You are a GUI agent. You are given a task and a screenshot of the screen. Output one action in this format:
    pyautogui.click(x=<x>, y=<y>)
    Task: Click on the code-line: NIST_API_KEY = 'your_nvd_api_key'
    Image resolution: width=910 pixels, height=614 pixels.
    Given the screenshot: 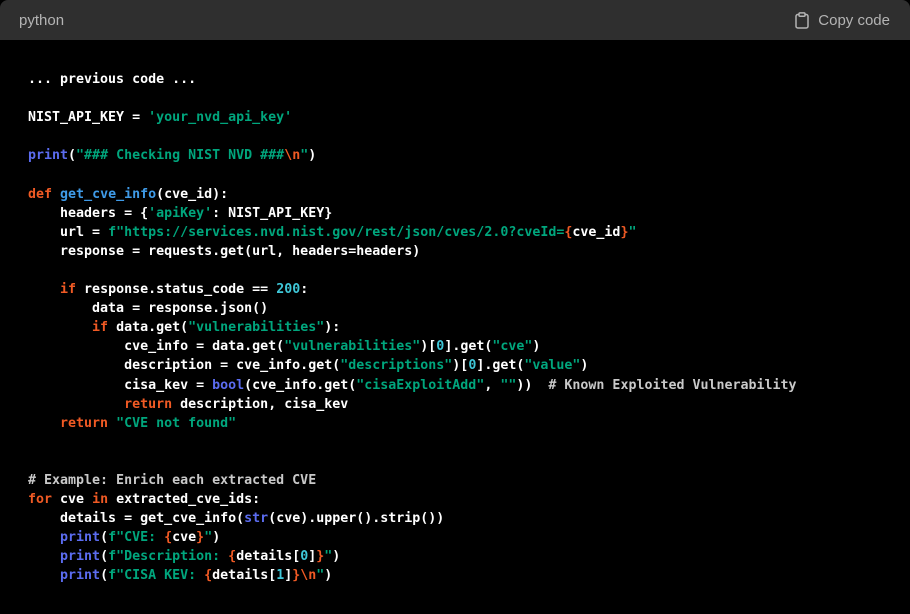 What is the action you would take?
    pyautogui.click(x=455, y=117)
    